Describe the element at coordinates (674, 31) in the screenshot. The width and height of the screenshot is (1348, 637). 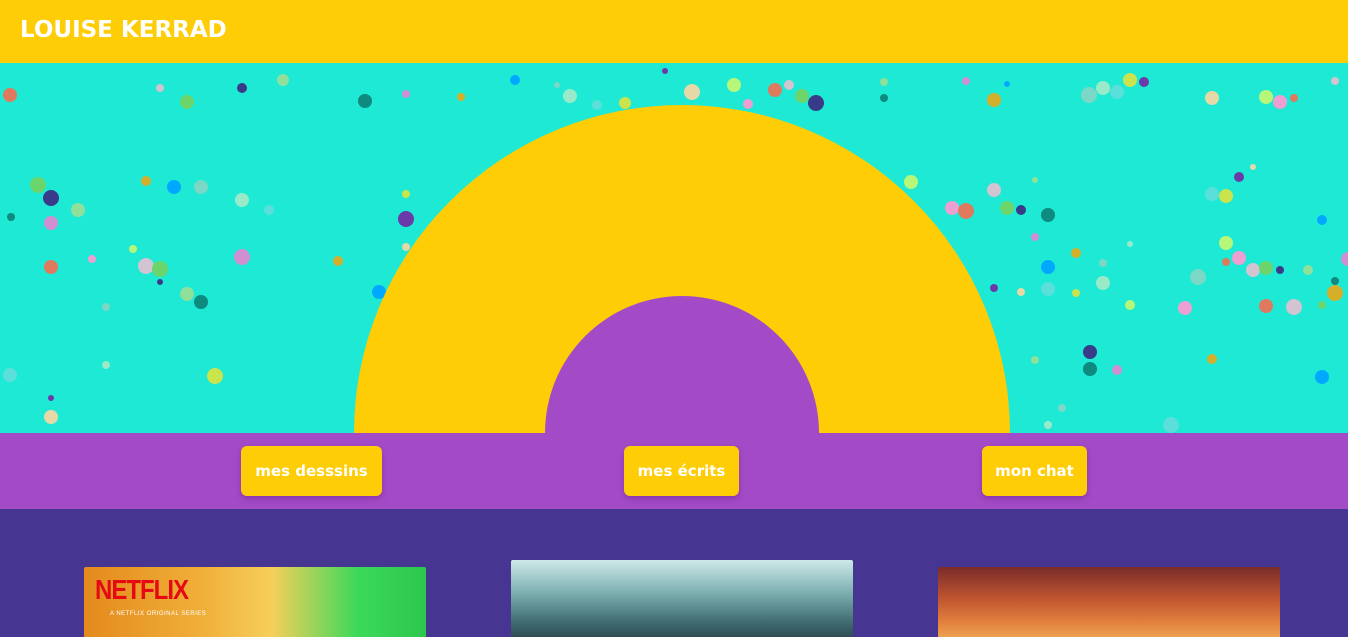
I see `site-header: LOUISE KERRAD` at that location.